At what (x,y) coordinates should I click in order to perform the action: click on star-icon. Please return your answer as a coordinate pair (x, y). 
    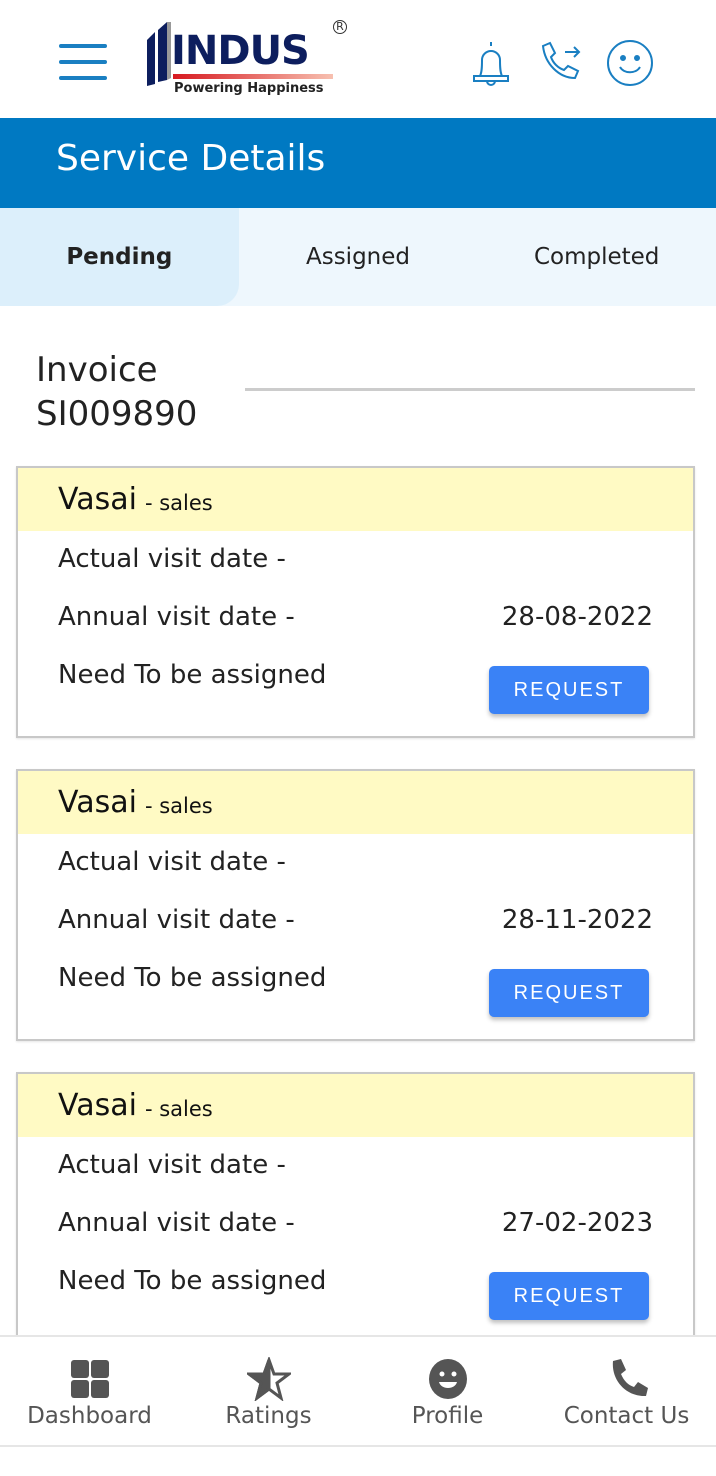
    Looking at the image, I should click on (268, 1379).